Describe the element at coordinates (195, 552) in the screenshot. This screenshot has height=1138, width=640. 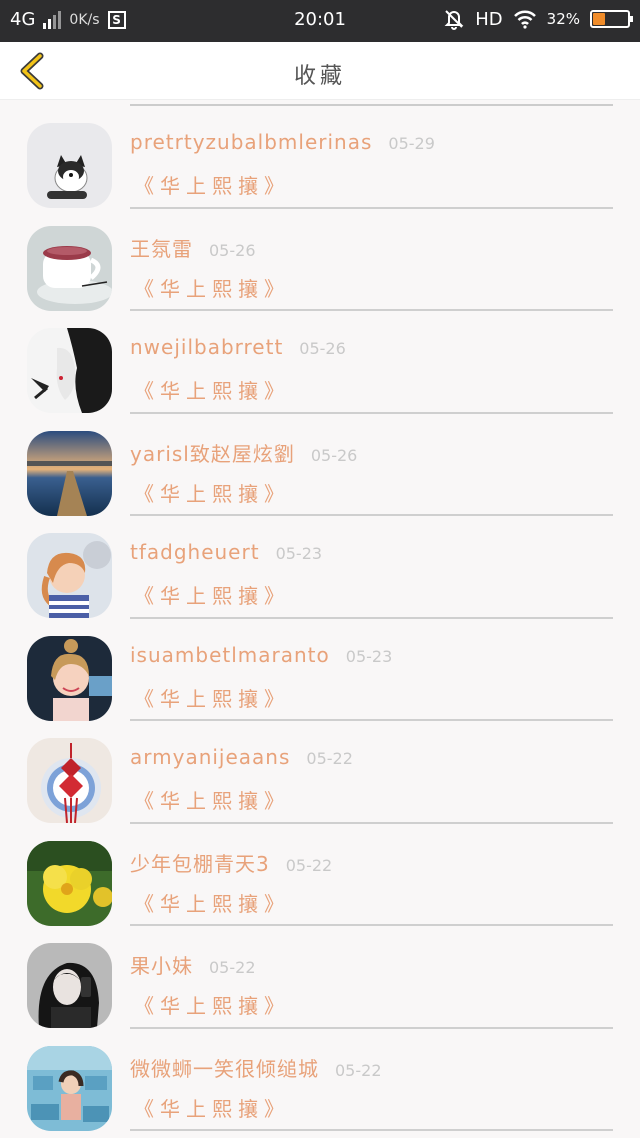
I see `user-name: tfadgheuert` at that location.